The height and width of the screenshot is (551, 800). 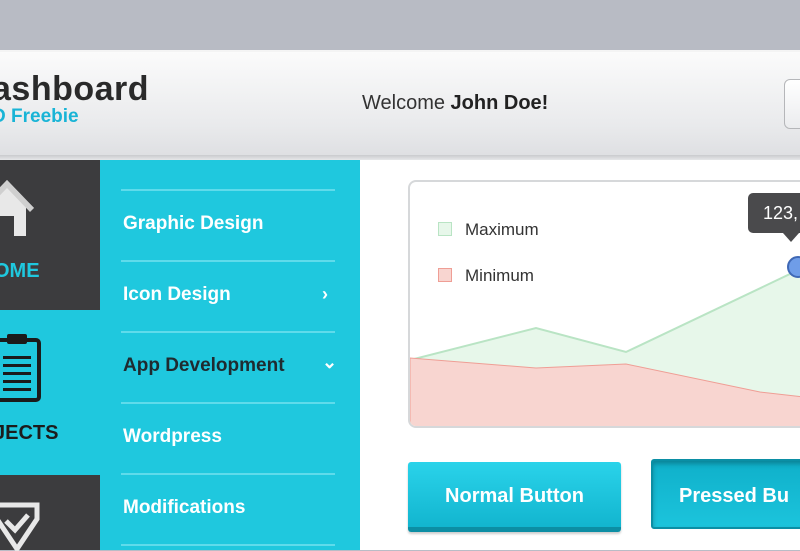 I want to click on area-chart, so click(x=605, y=348).